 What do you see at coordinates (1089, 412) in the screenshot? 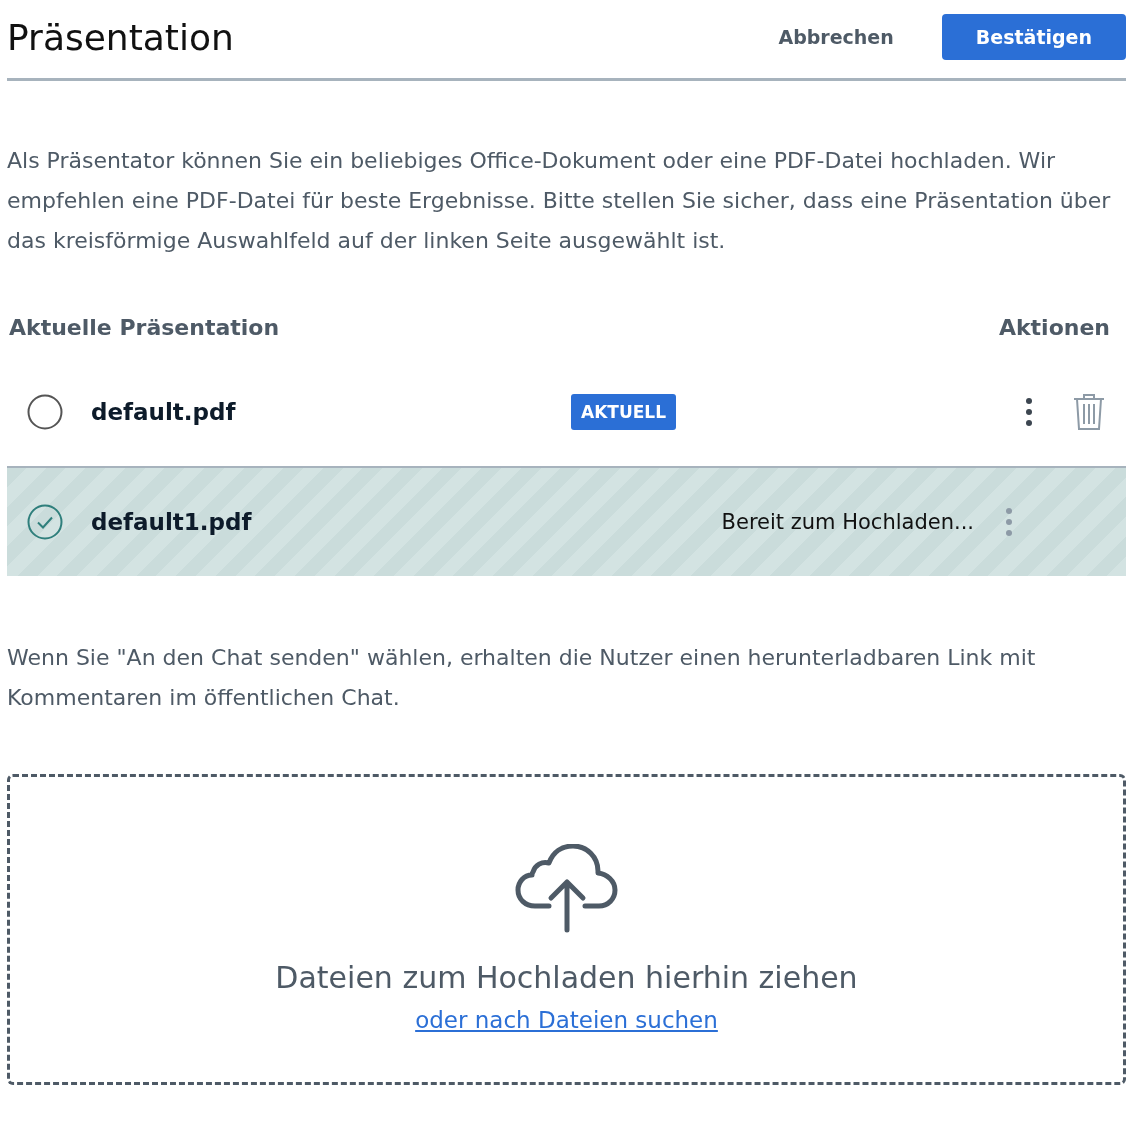
I see `trash-icon` at bounding box center [1089, 412].